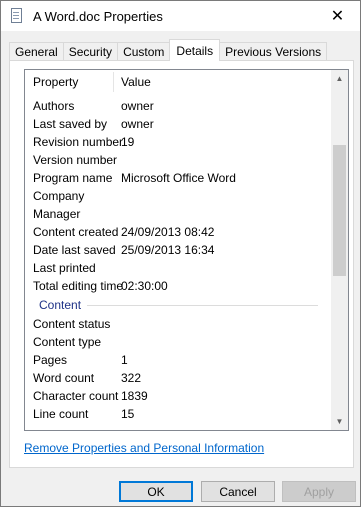  What do you see at coordinates (60, 305) in the screenshot?
I see `group-label: Content` at bounding box center [60, 305].